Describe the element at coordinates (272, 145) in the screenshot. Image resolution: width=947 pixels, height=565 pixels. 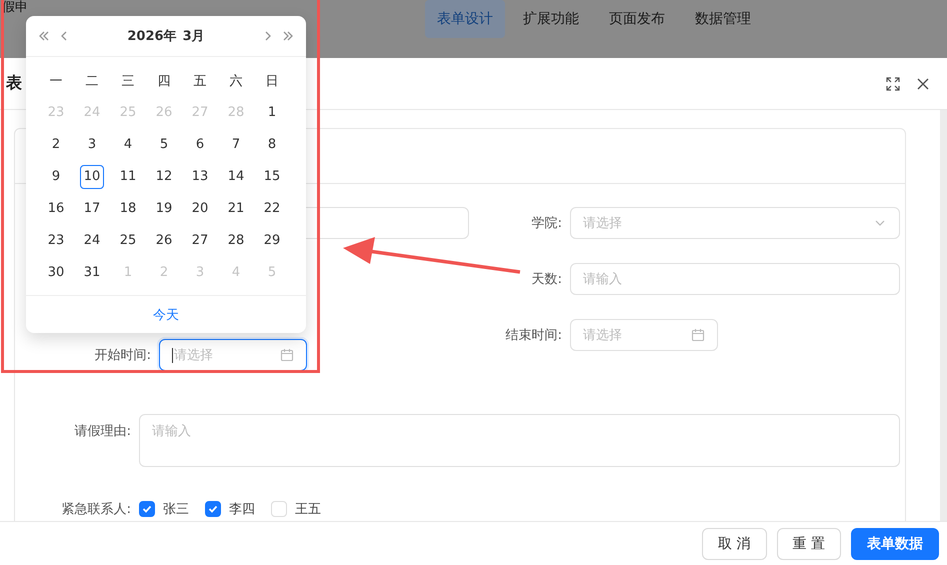
I see `calendar-day: 8` at that location.